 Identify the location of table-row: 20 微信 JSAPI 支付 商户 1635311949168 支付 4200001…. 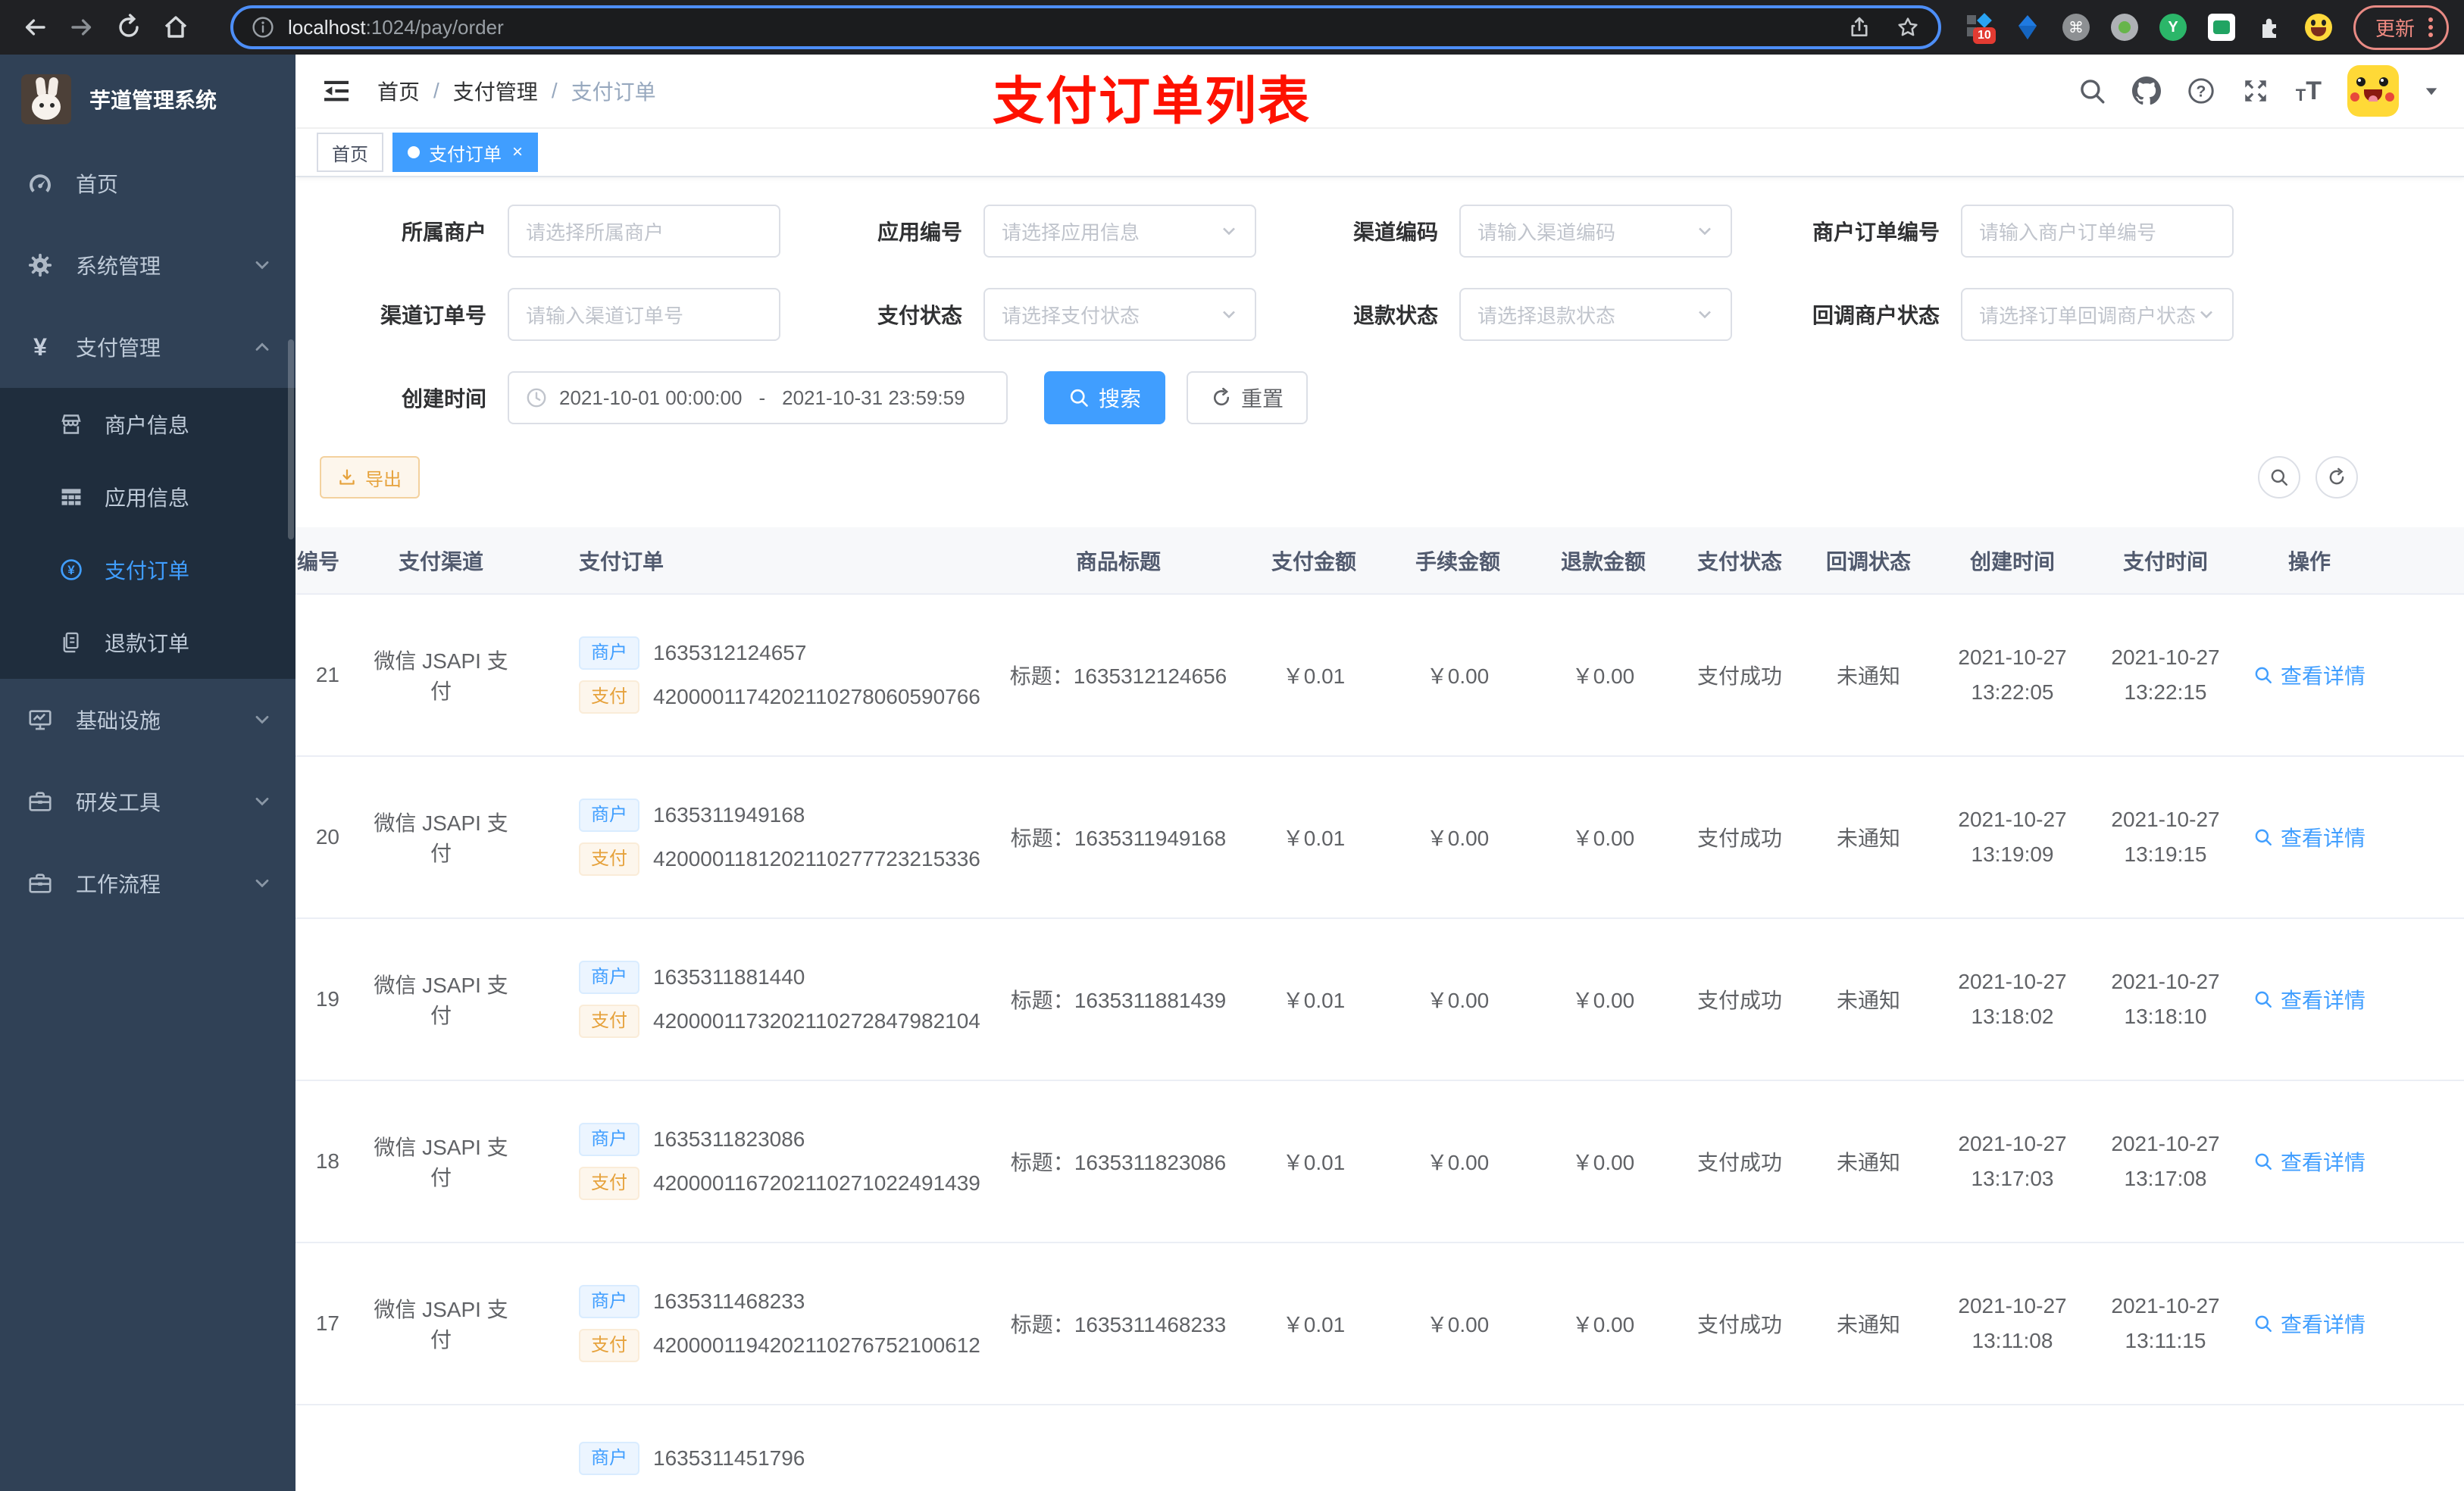
(1379, 837).